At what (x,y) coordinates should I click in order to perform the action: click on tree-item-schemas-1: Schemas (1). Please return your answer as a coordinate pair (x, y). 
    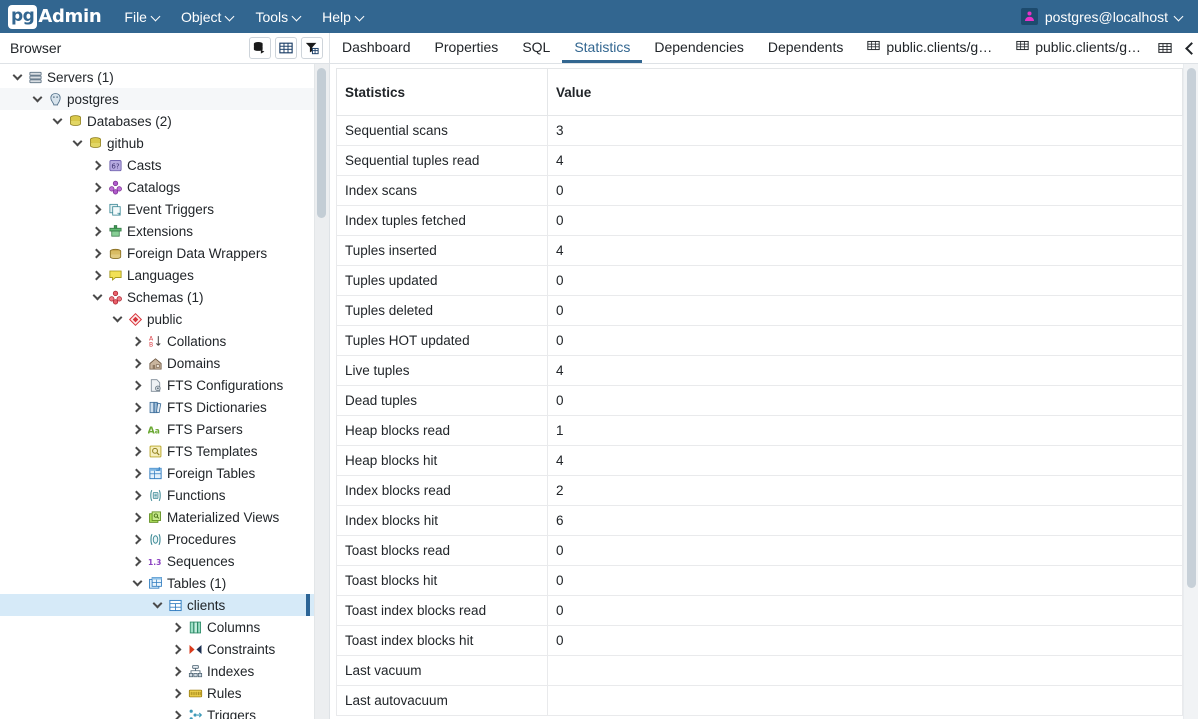
    Looking at the image, I should click on (164, 297).